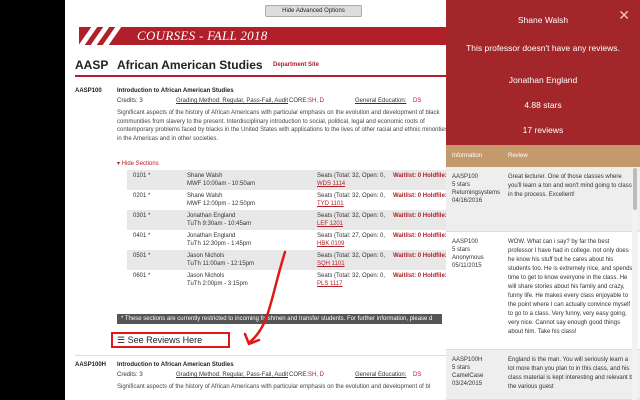 The height and width of the screenshot is (400, 640). Describe the element at coordinates (635, 189) in the screenshot. I see `reviews-scroll-thumb` at that location.